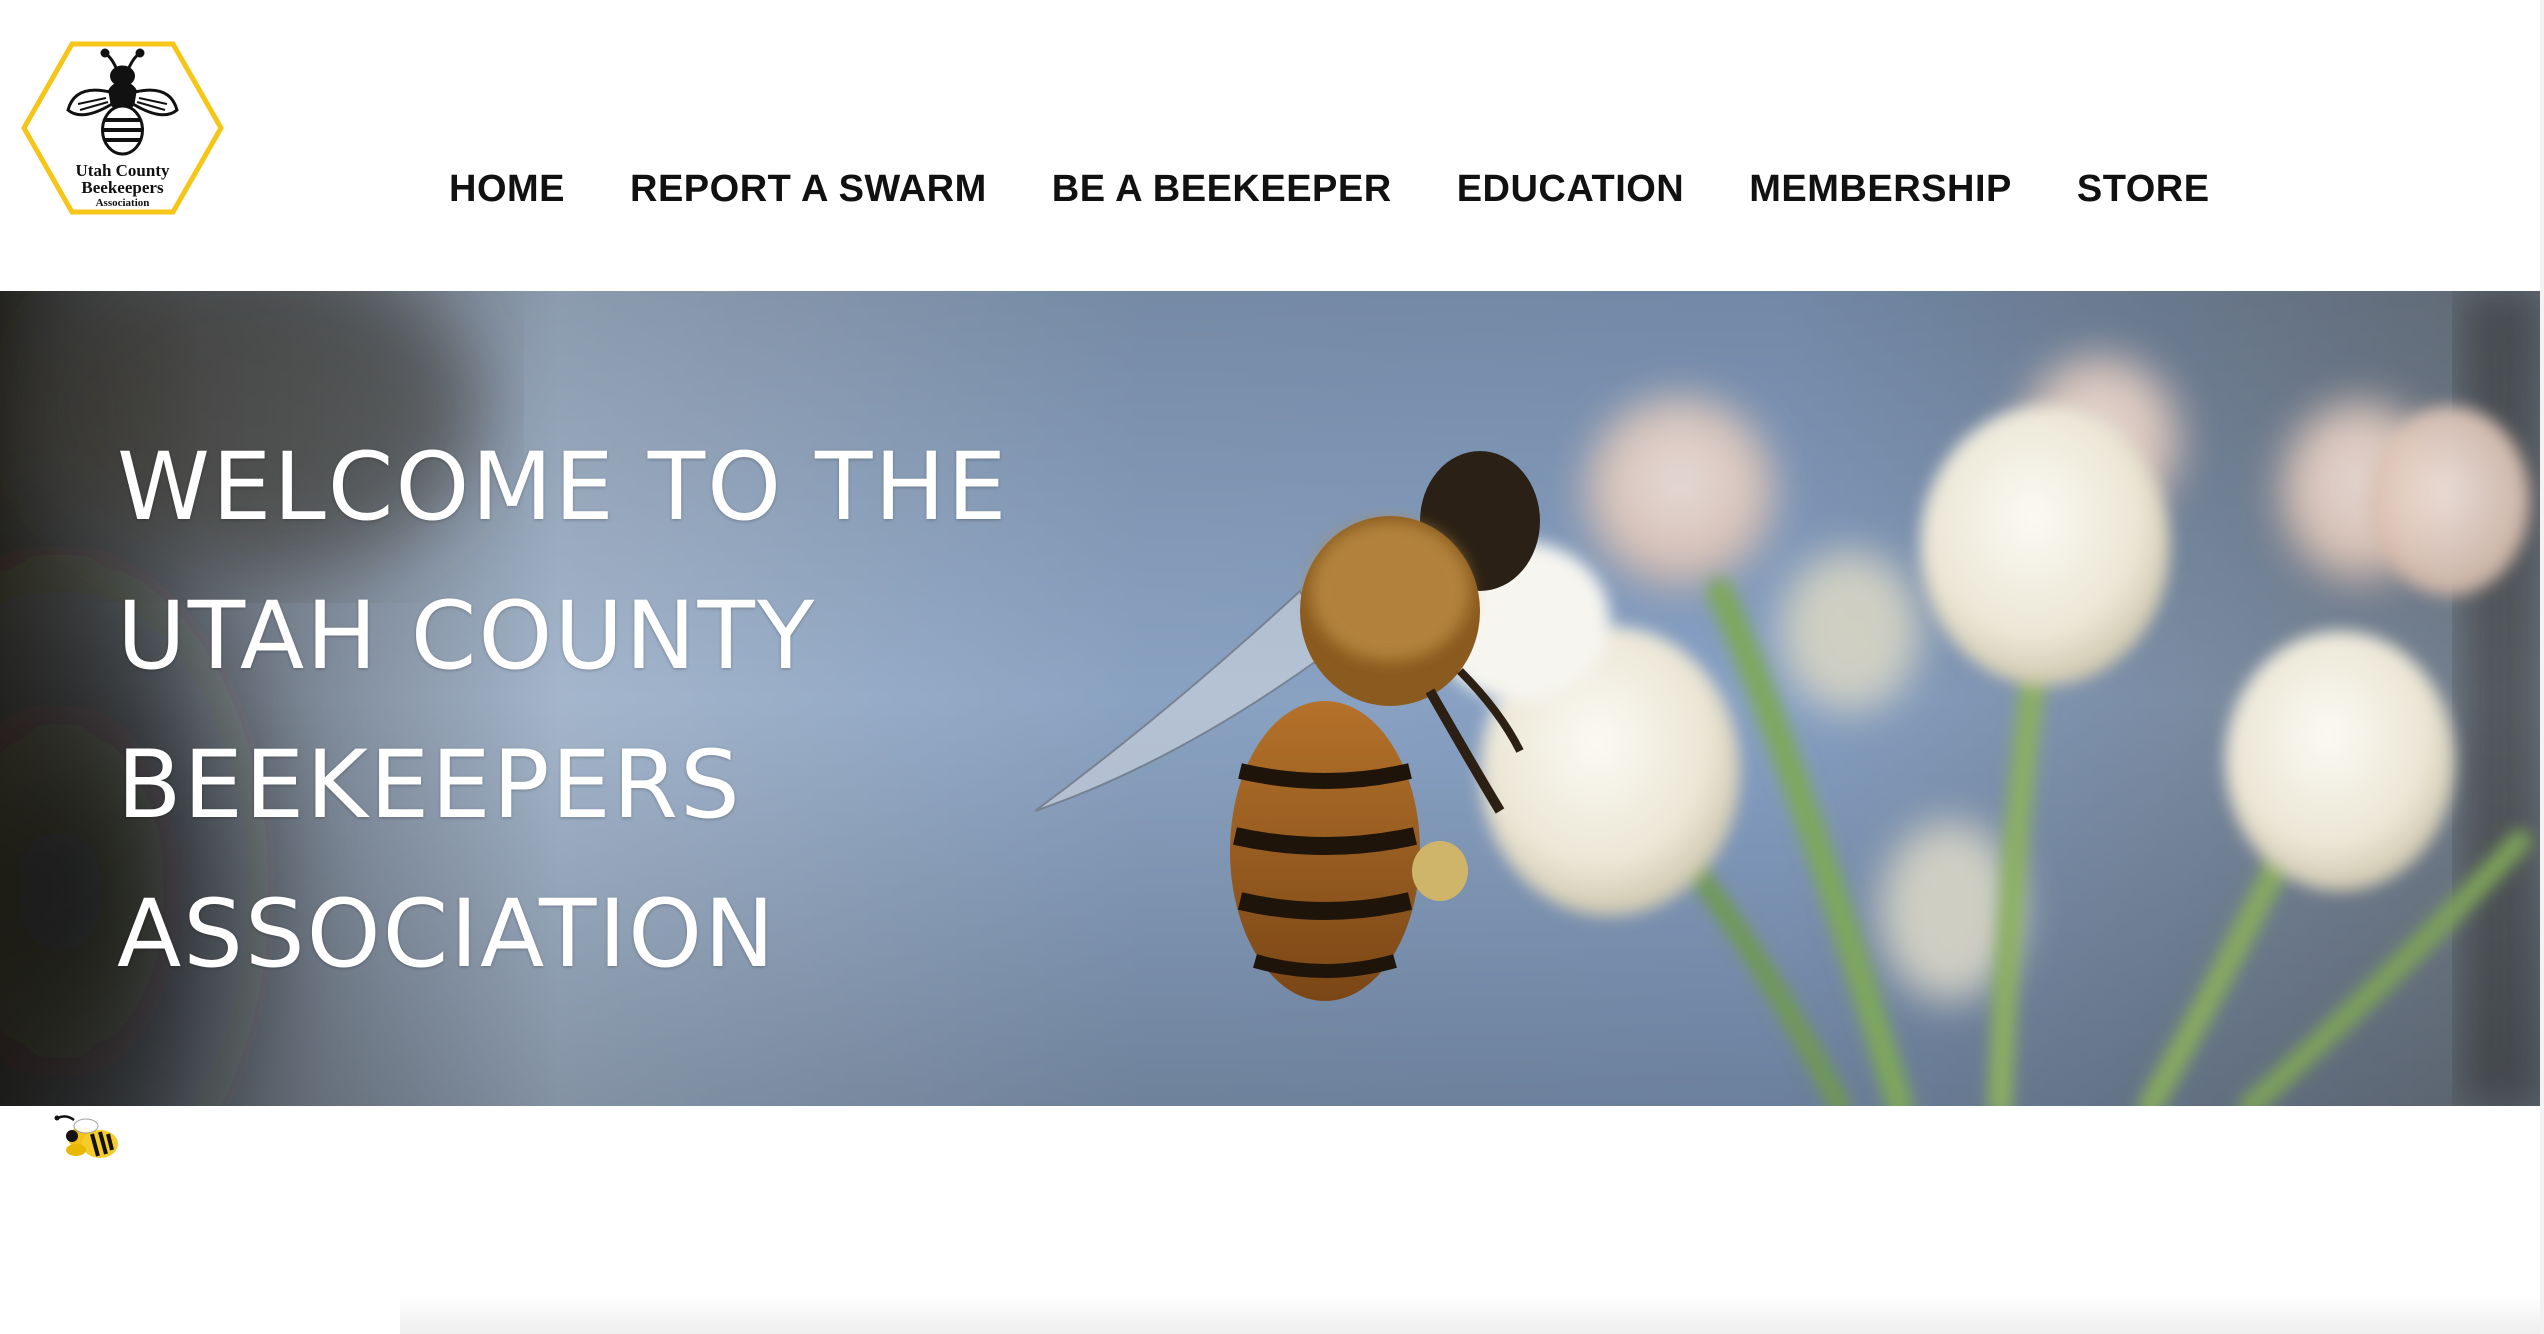 Image resolution: width=2544 pixels, height=1334 pixels. Describe the element at coordinates (447, 934) in the screenshot. I see `hero-title-line: ASSOCIATION` at that location.